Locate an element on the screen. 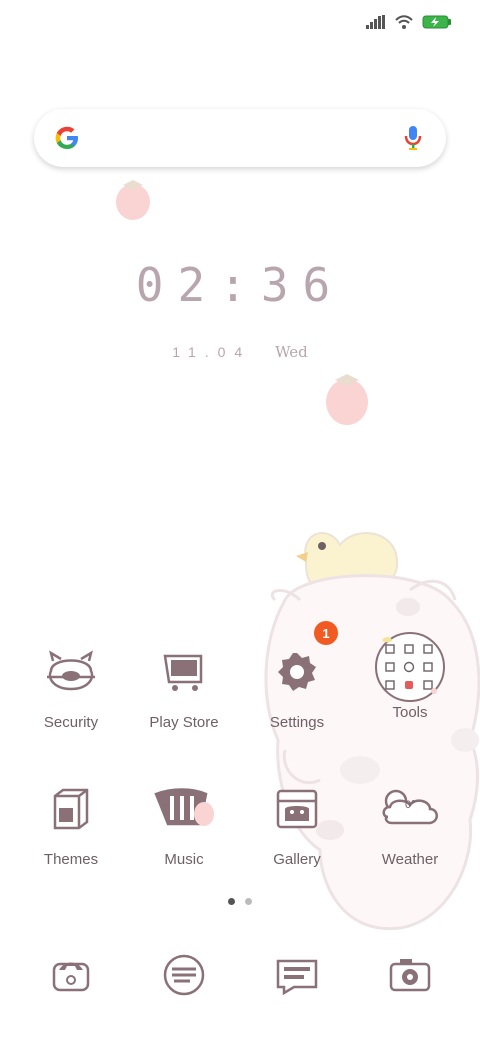 This screenshot has width=480, height=1040. camera-icon is located at coordinates (409, 975).